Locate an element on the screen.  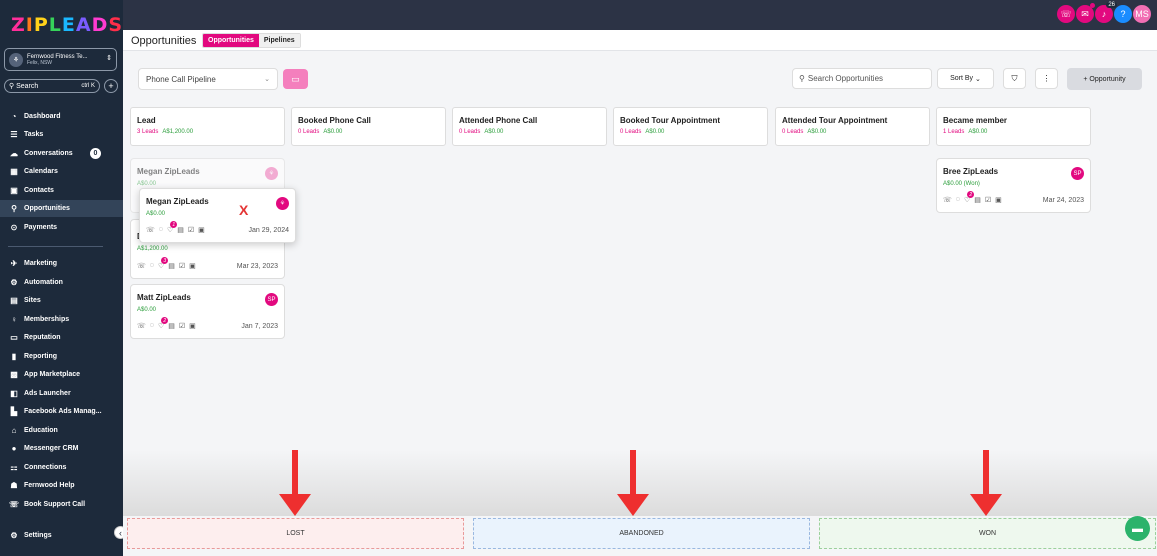
sidebar-item-settings: ⚙ Settings is located at coordinates (61, 535).